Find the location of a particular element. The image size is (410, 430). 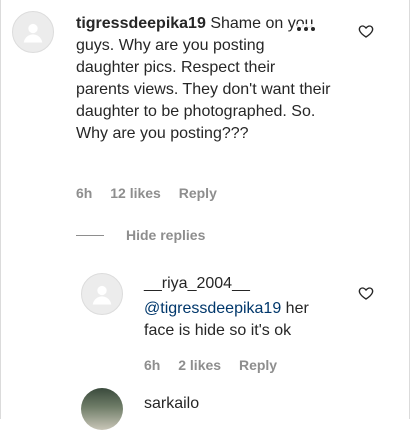

like-comment-button is located at coordinates (366, 33).